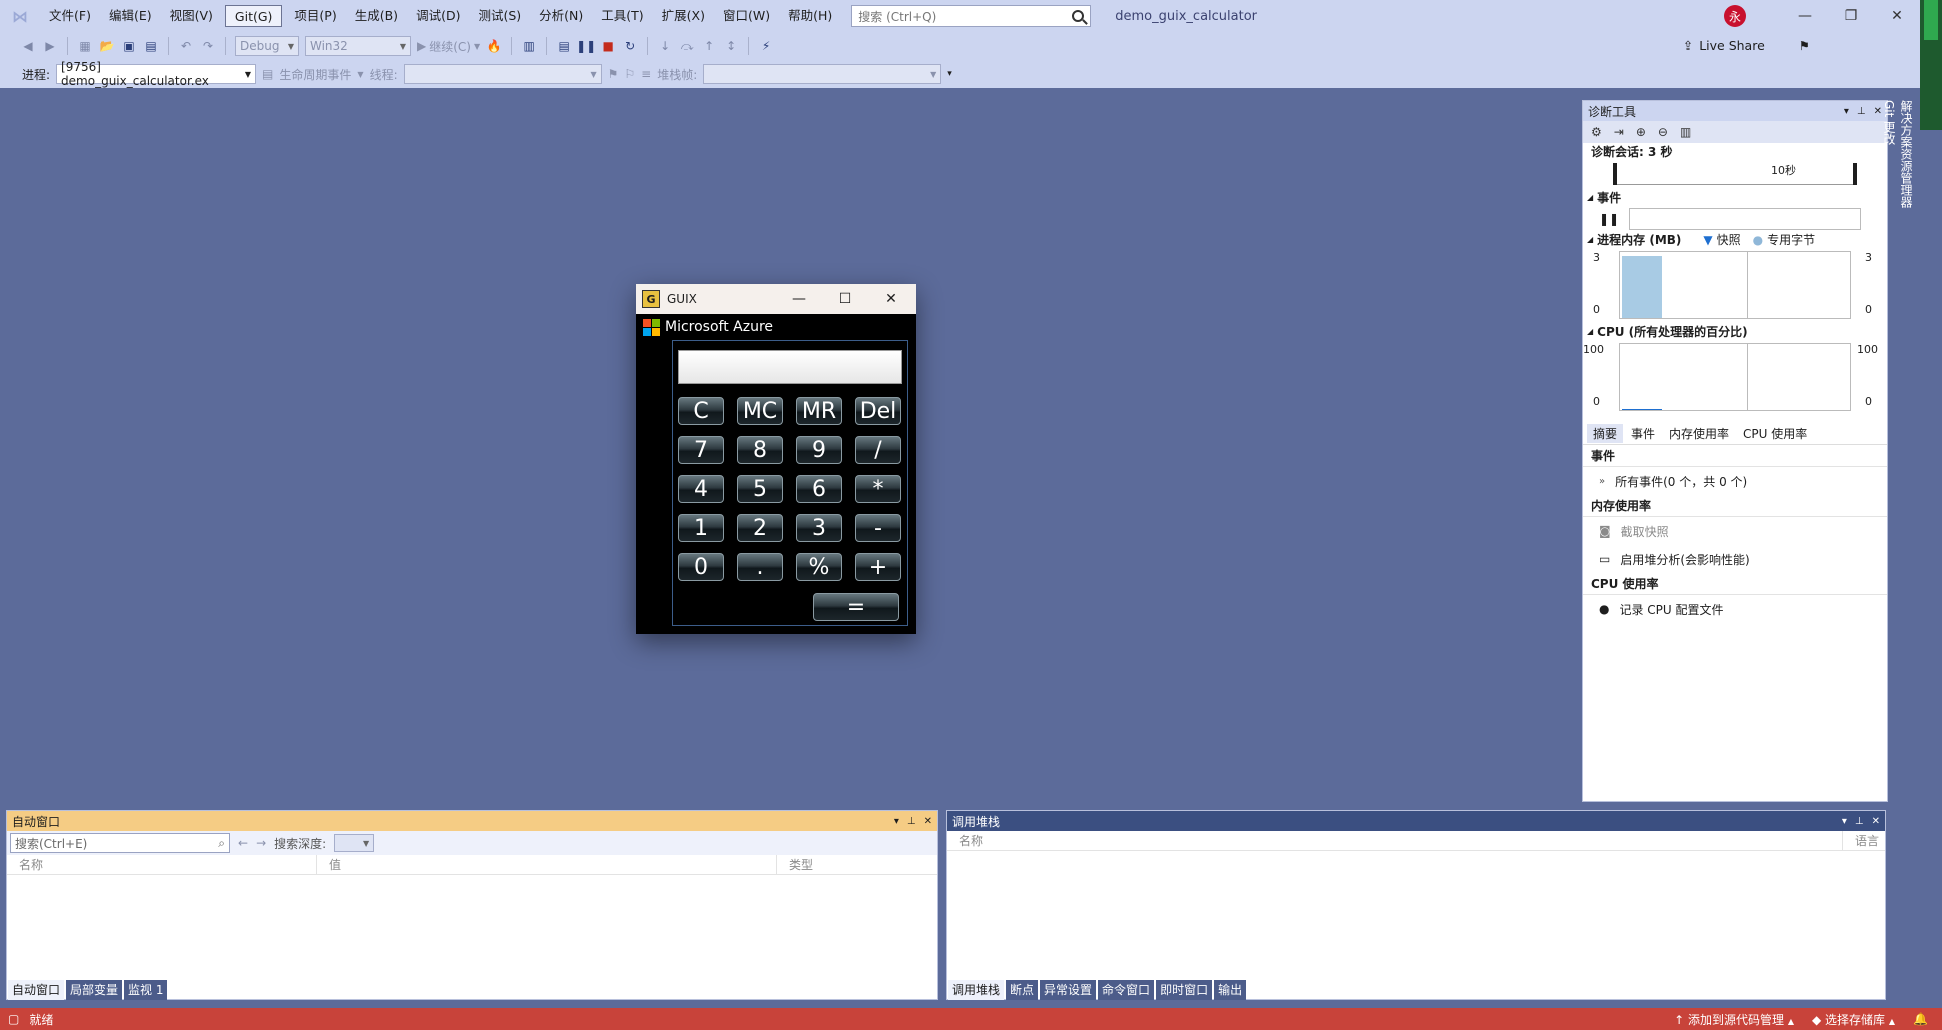  What do you see at coordinates (1889, 177) in the screenshot?
I see `tab-git-changes: Git 更改` at bounding box center [1889, 177].